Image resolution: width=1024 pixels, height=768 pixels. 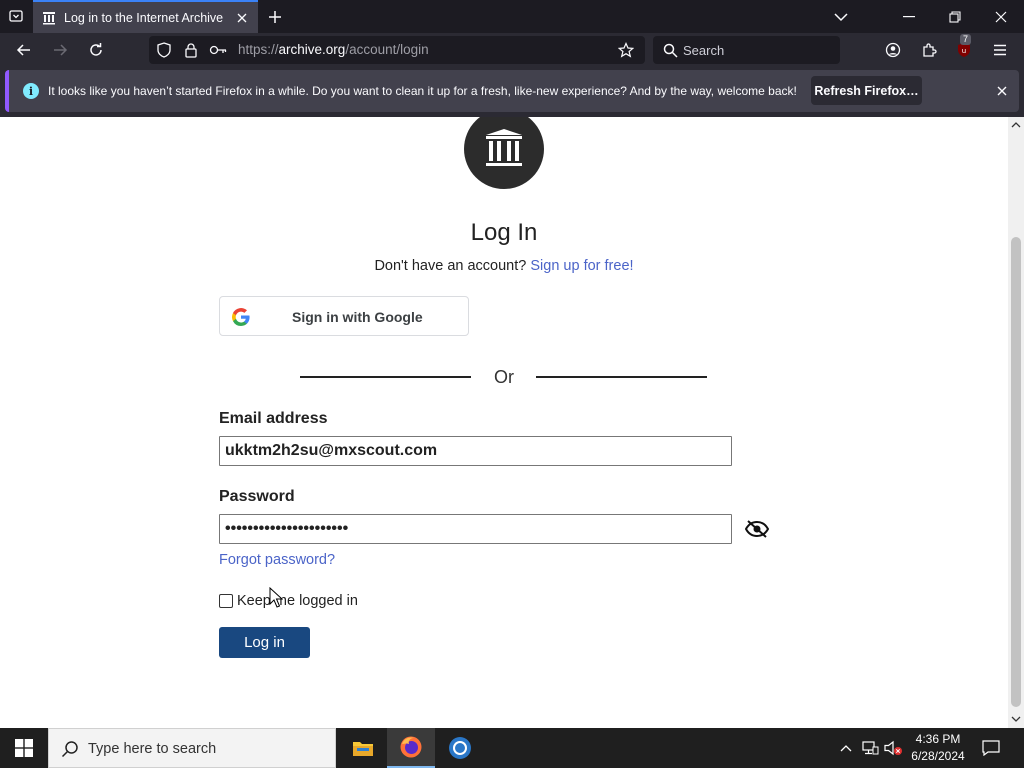 What do you see at coordinates (275, 17) in the screenshot?
I see `new-tab-icon` at bounding box center [275, 17].